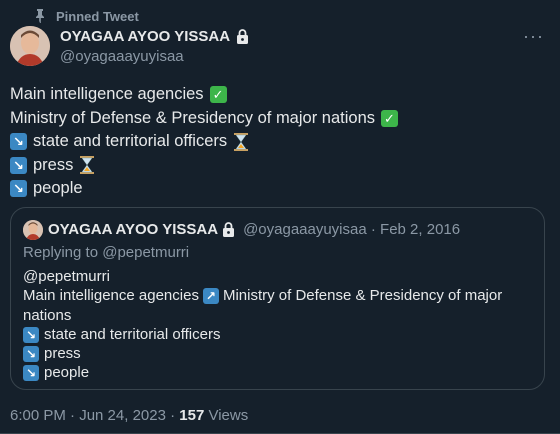 The image size is (560, 434). I want to click on quote-line-2c: nations, so click(47, 315).